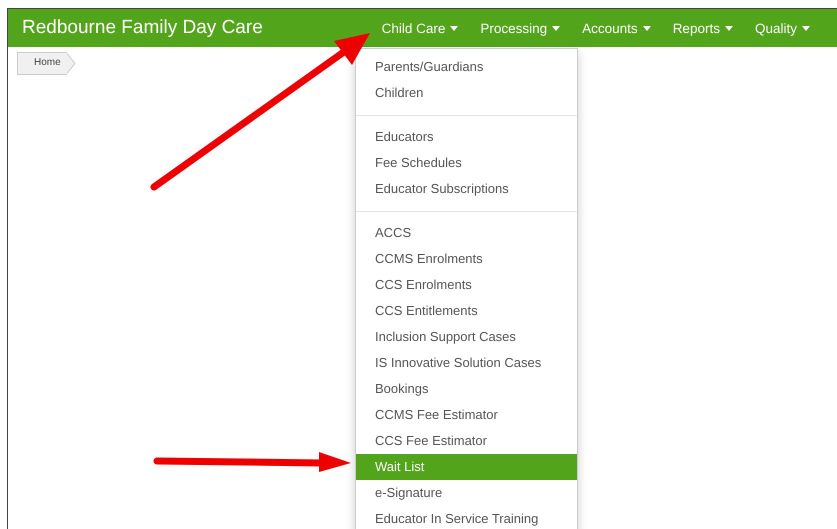 The image size is (837, 529). Describe the element at coordinates (466, 93) in the screenshot. I see `menu-item: Children` at that location.